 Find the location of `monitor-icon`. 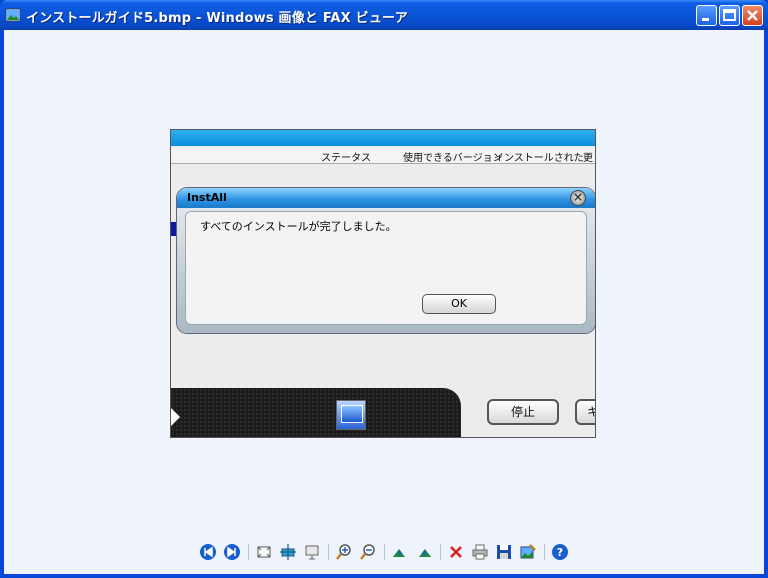

monitor-icon is located at coordinates (351, 415).